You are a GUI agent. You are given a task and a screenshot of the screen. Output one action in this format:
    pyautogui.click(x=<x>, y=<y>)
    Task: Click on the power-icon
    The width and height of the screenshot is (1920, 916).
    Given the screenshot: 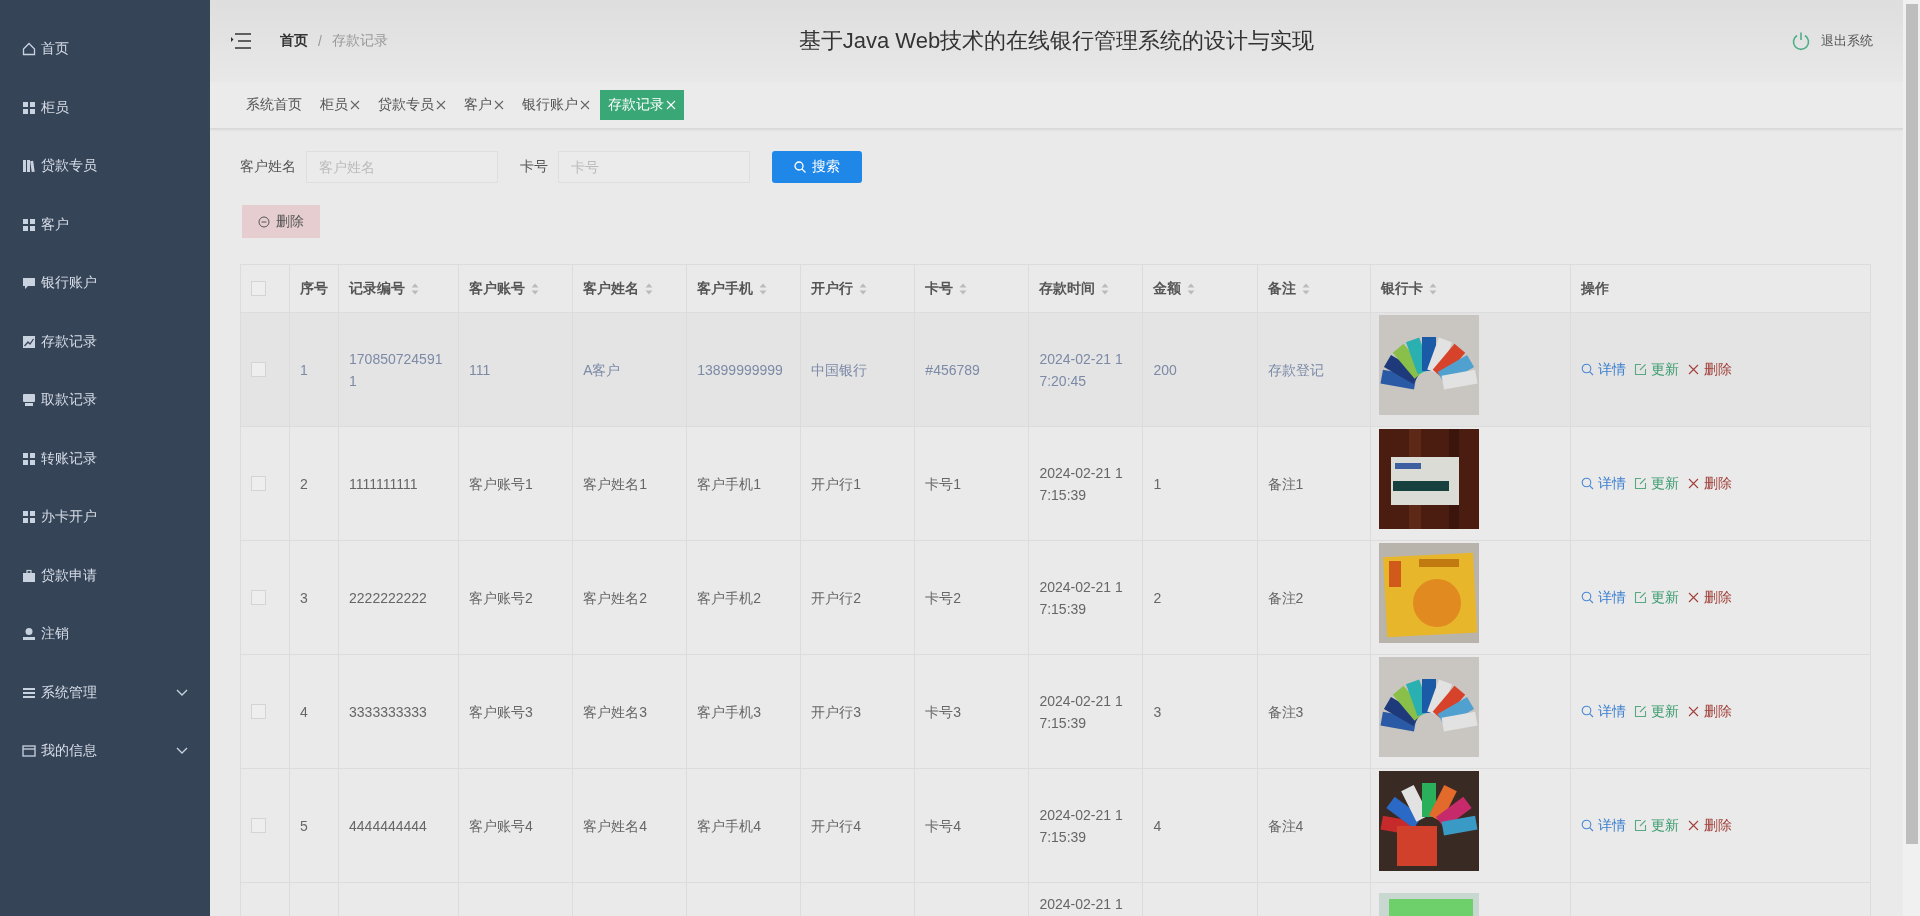 What is the action you would take?
    pyautogui.click(x=1801, y=41)
    